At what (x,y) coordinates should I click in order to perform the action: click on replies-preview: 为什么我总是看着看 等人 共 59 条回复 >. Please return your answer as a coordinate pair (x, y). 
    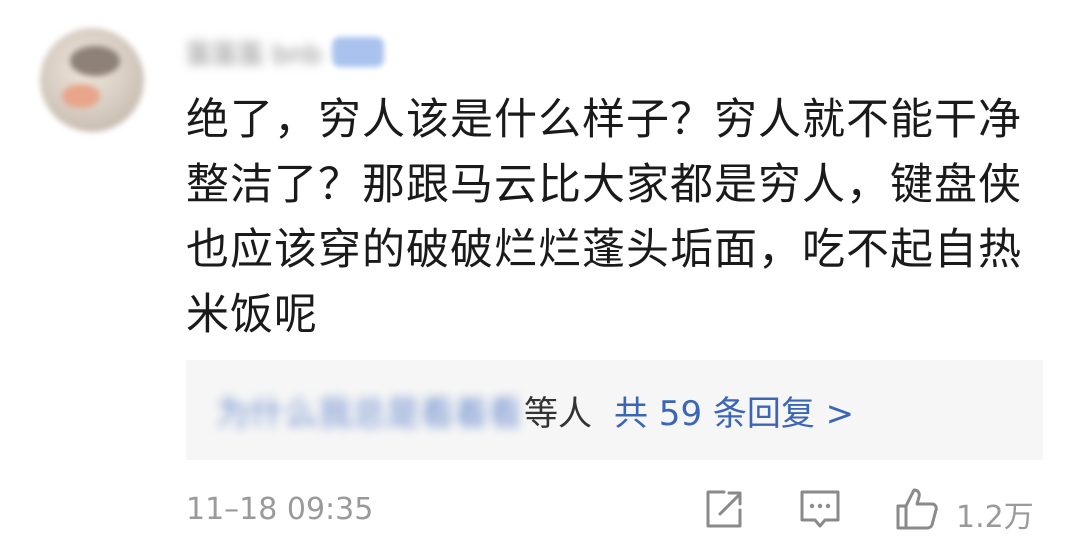
    Looking at the image, I should click on (614, 410).